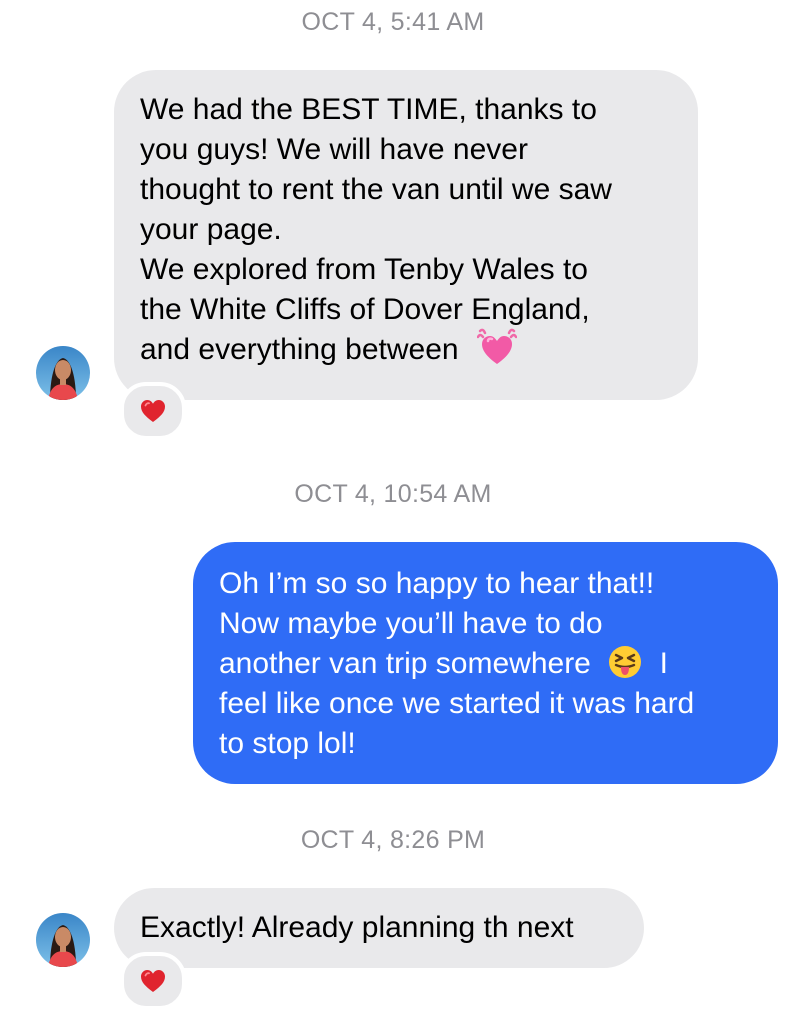 This screenshot has height=1024, width=786. I want to click on beating-heart-icon, so click(497, 347).